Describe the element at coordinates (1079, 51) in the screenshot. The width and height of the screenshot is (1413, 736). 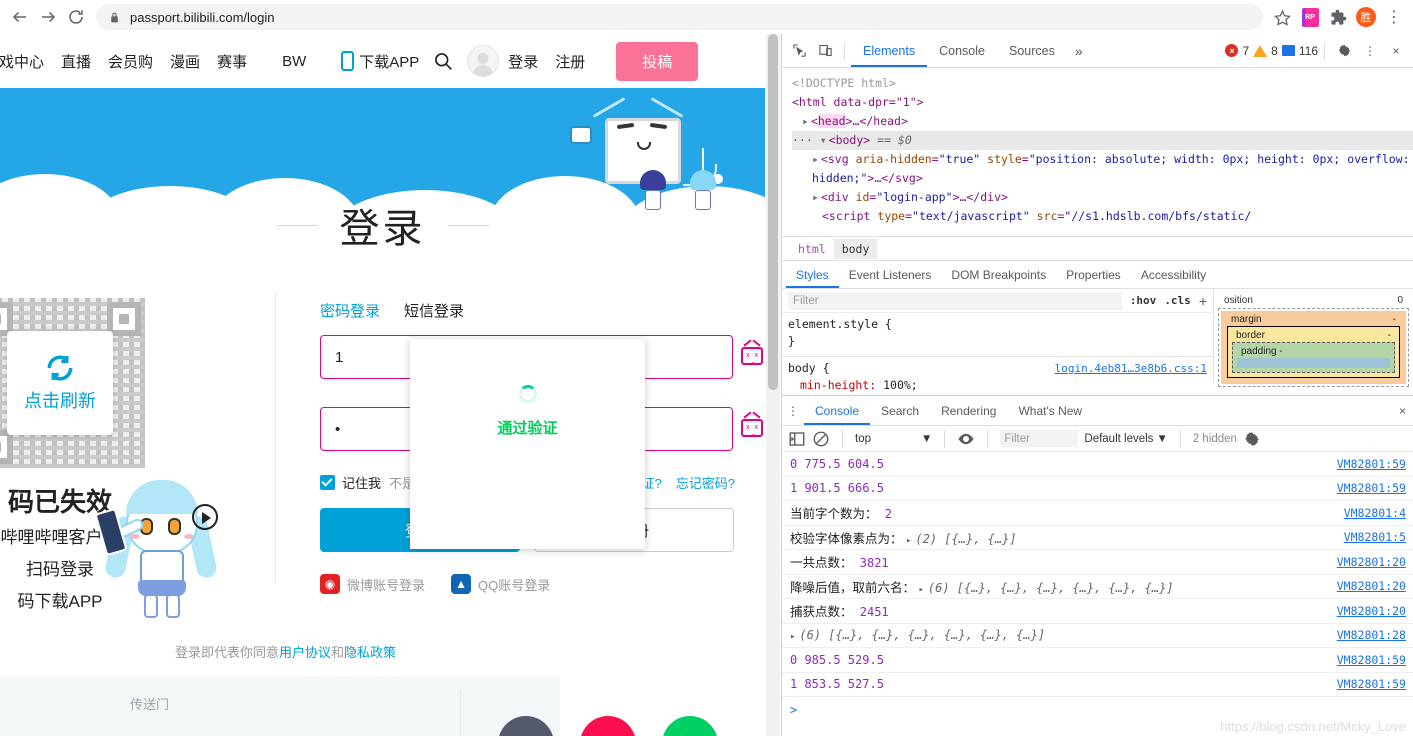
I see `more-tabs-icon: »` at that location.